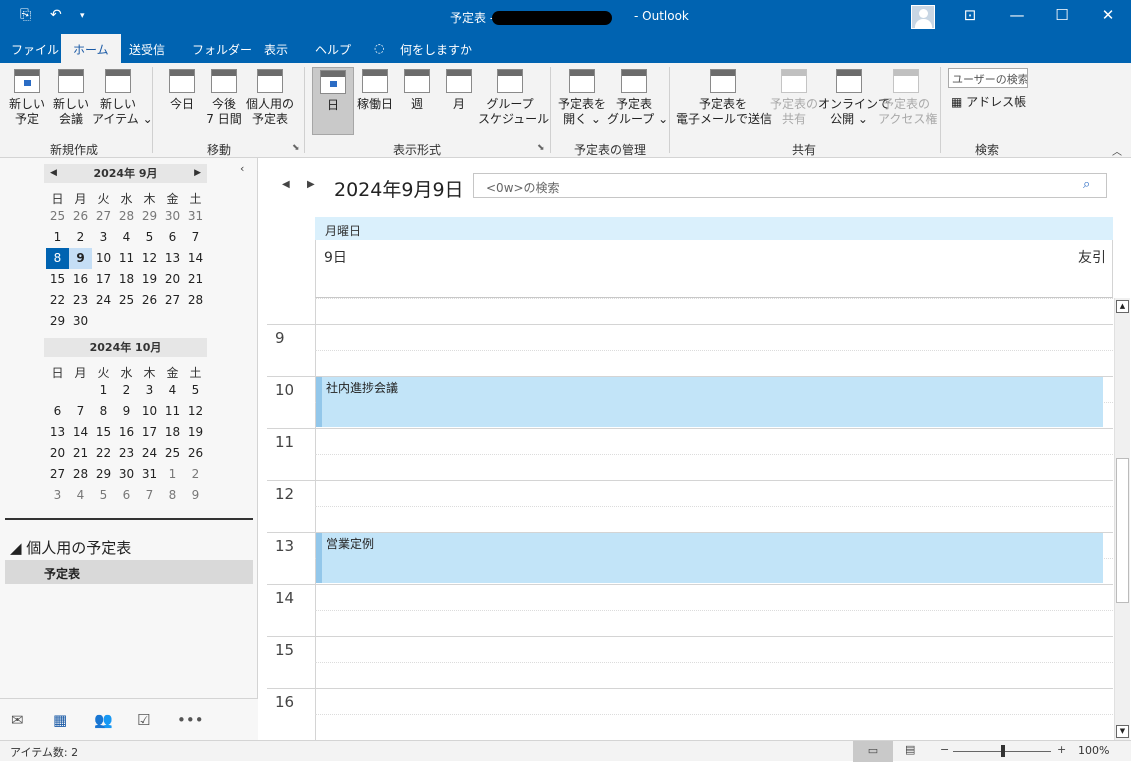 The image size is (1131, 762). Describe the element at coordinates (103, 720) in the screenshot. I see `people-icon: 👥` at that location.